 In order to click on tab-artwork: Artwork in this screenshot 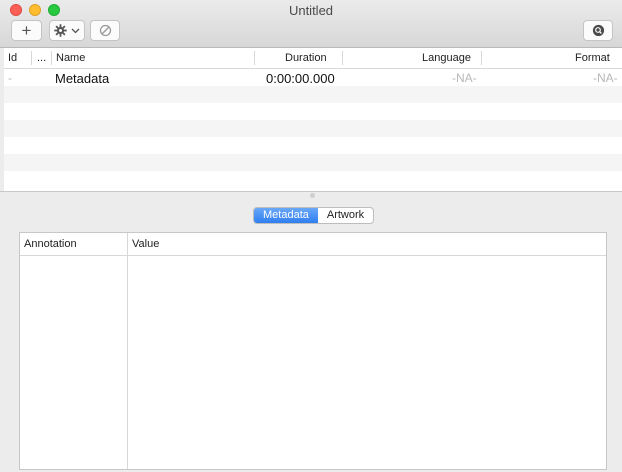, I will do `click(345, 215)`.